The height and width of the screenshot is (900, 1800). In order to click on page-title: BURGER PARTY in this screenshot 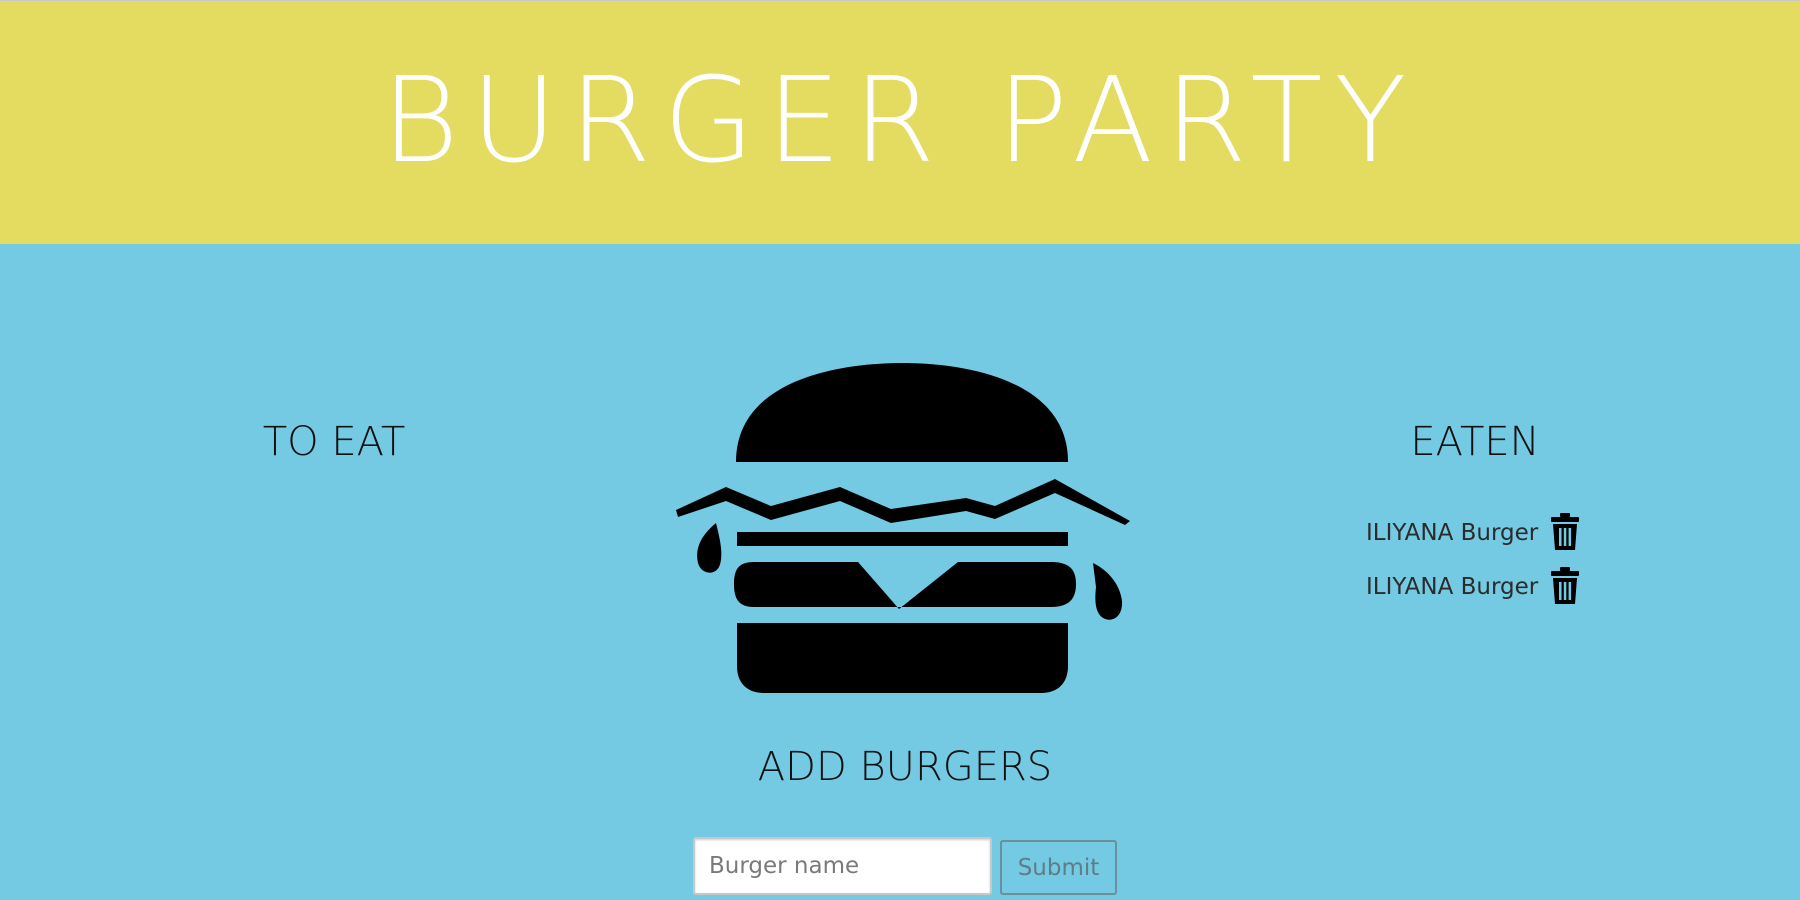, I will do `click(900, 120)`.